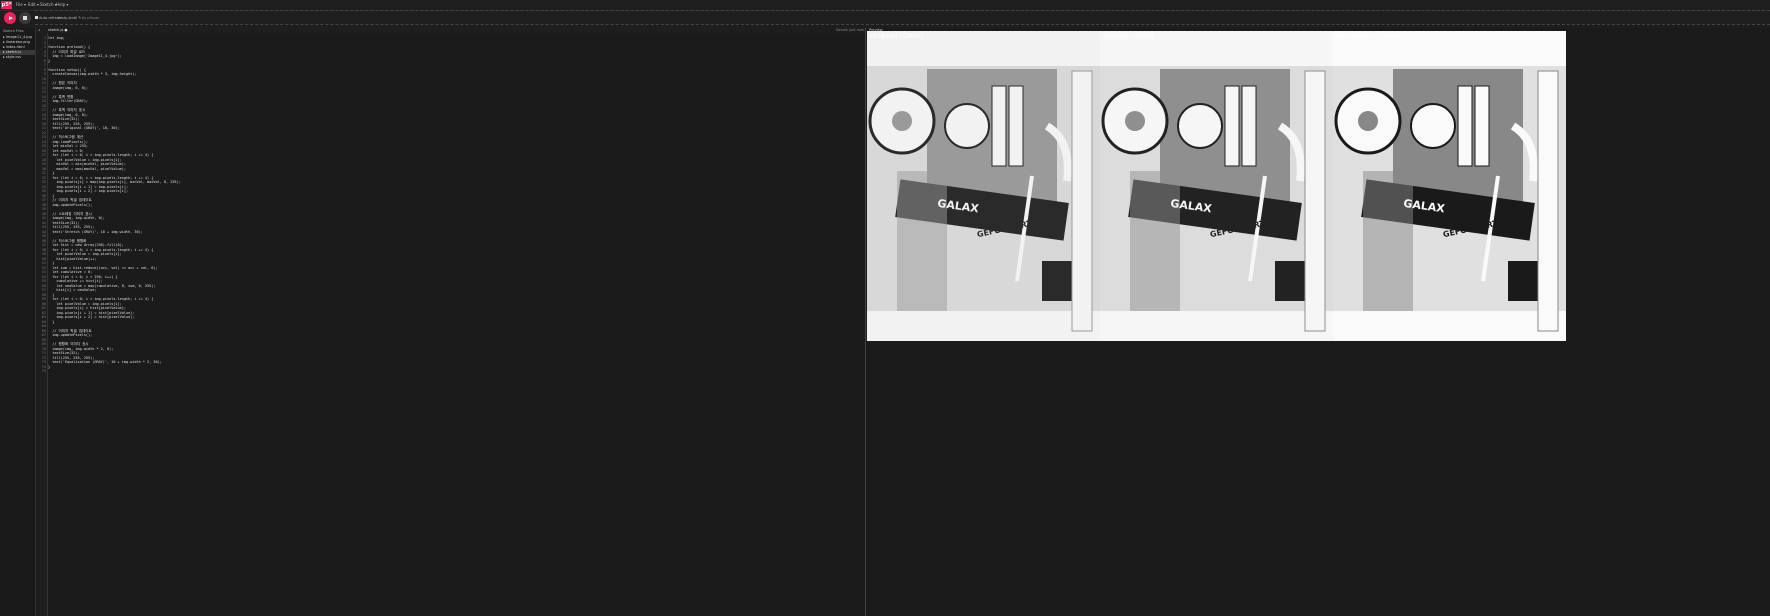  I want to click on code-line: maxVal = max(maxVal, pixelValue);, so click(87, 169).